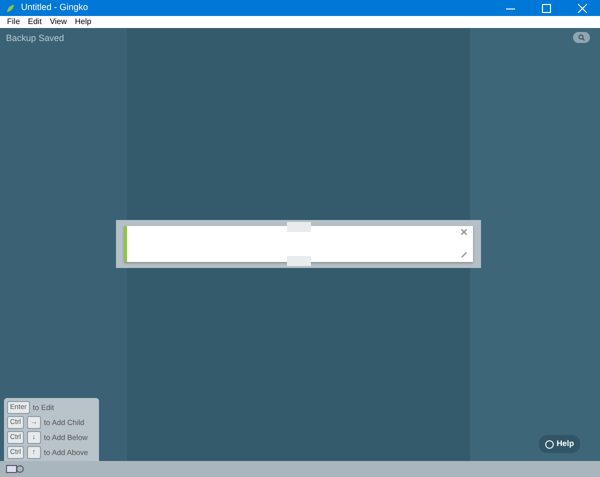 The height and width of the screenshot is (477, 600). What do you see at coordinates (546, 8) in the screenshot?
I see `maximize-icon` at bounding box center [546, 8].